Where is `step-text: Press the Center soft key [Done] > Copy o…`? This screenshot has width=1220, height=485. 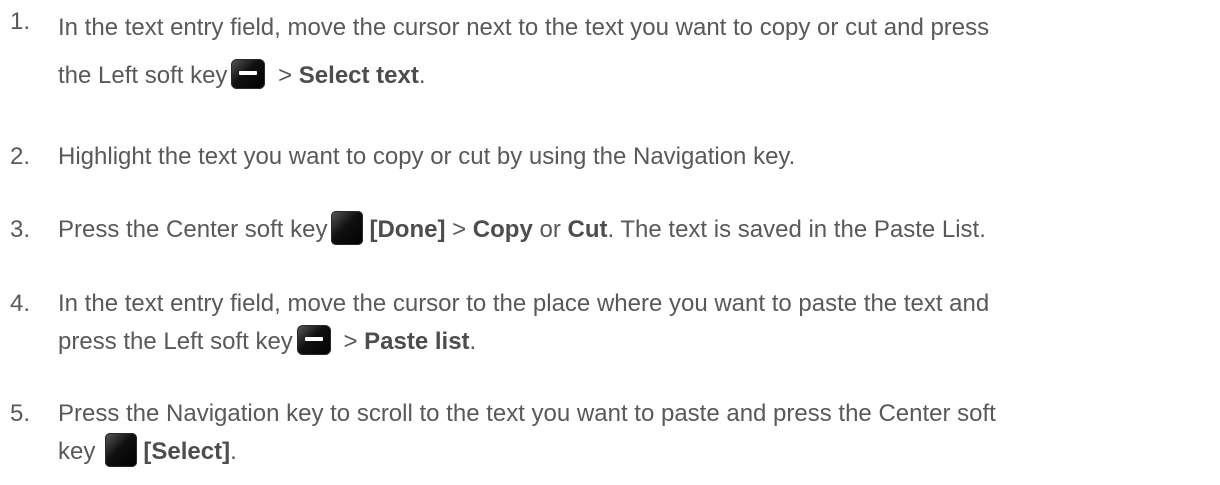
step-text: Press the Center soft key [Done] > Copy o… is located at coordinates (639, 229).